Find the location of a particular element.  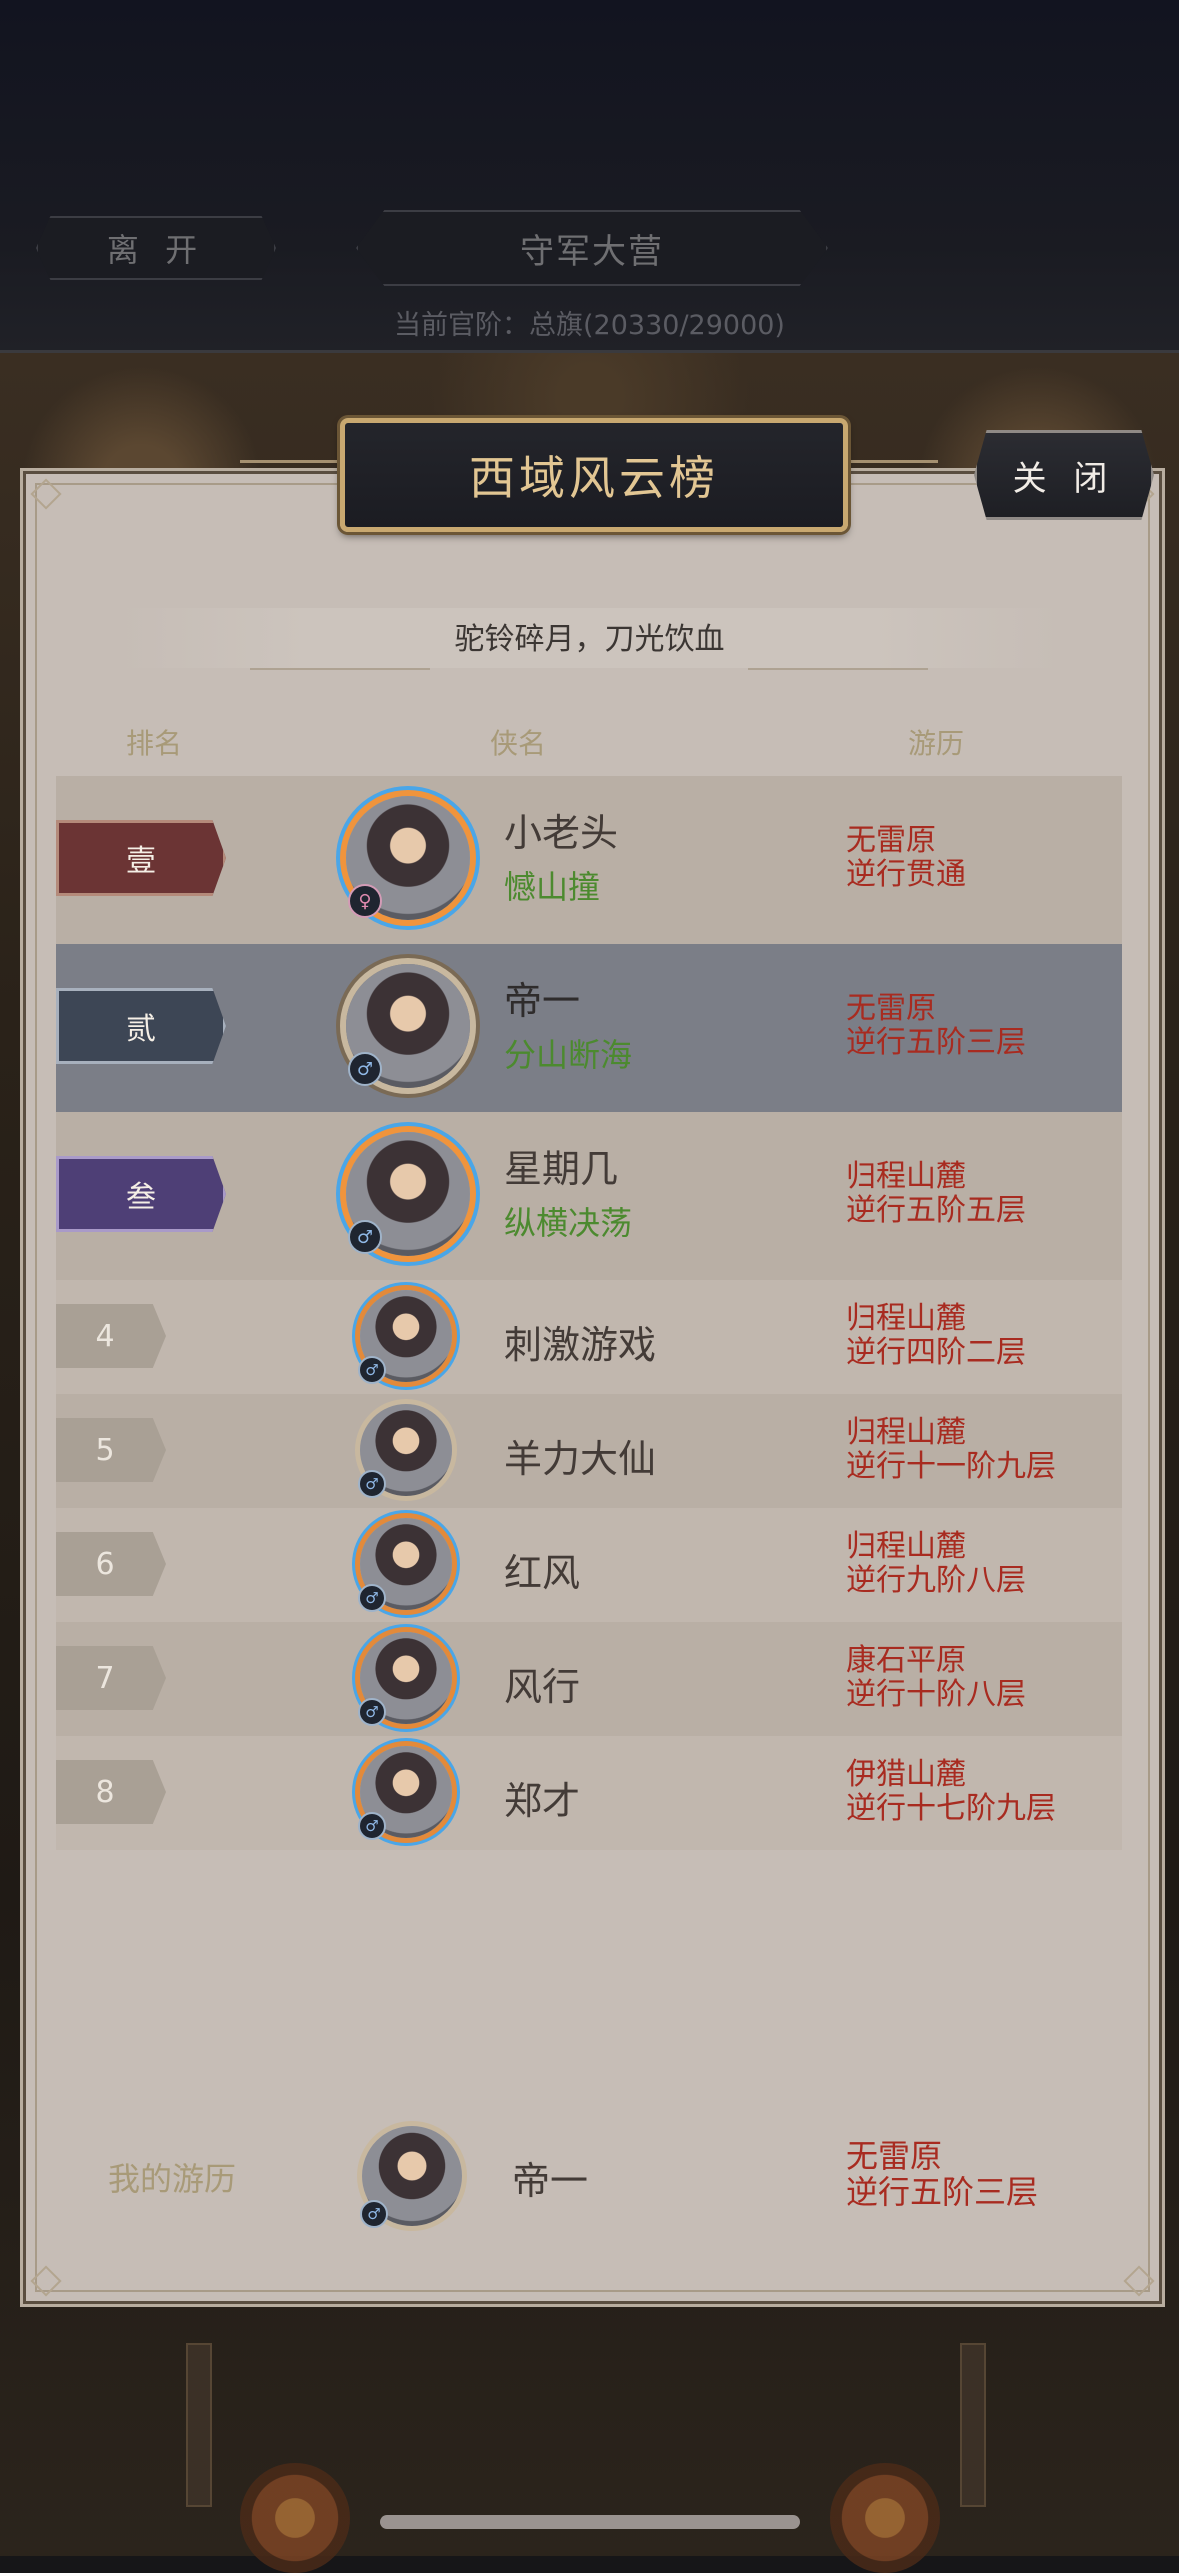

garrison-camp-button: 守军大营 is located at coordinates (592, 248).